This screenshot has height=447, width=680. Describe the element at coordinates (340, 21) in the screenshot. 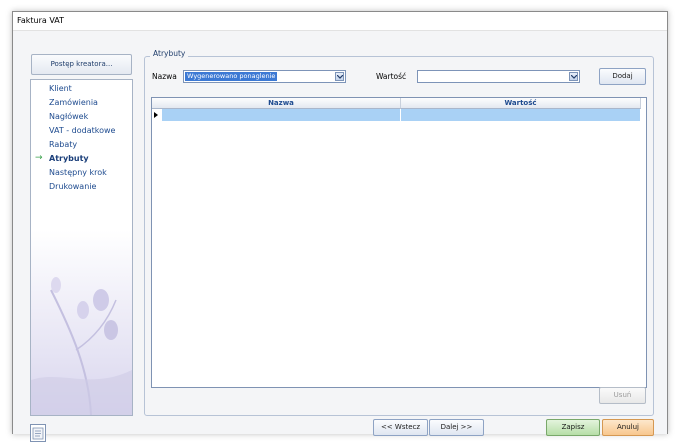

I see `title-bar: Faktura VAT` at that location.